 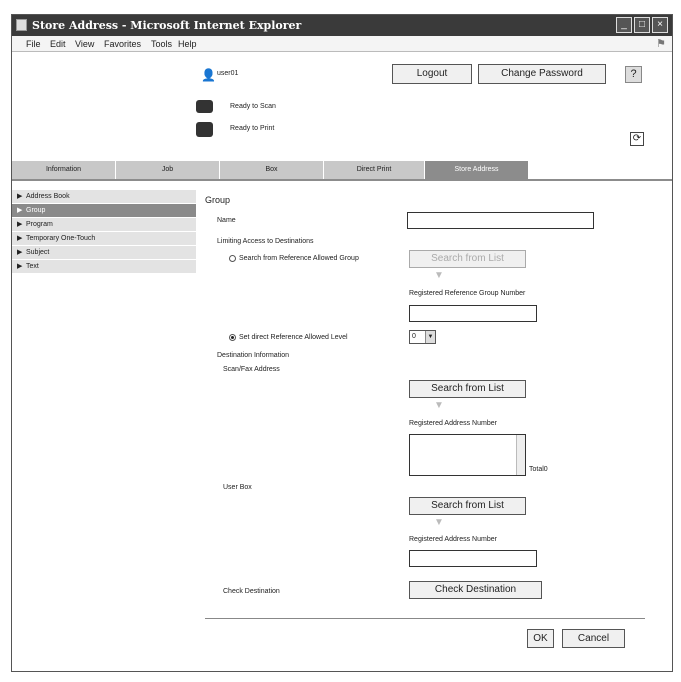 What do you see at coordinates (272, 170) in the screenshot?
I see `tab-box: Box` at bounding box center [272, 170].